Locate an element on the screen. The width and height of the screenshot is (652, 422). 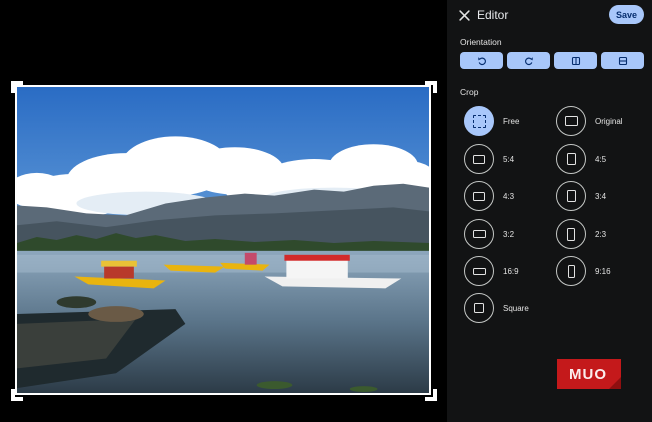
svg-text: MUO is located at coordinates (588, 374).